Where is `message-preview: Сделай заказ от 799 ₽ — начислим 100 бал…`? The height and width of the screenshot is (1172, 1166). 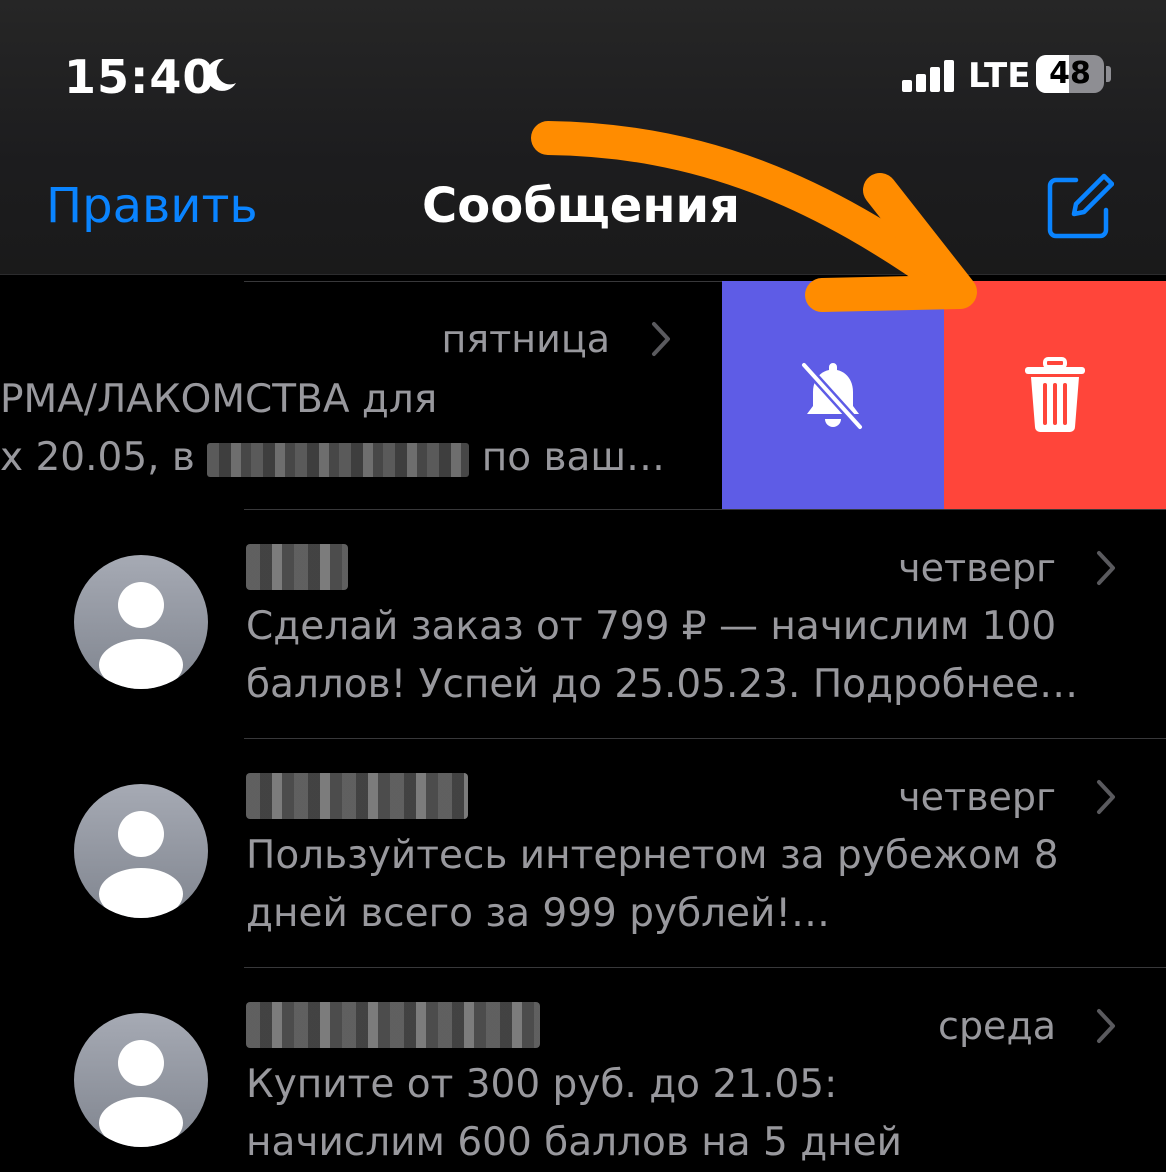 message-preview: Сделай заказ от 799 ₽ — начислим 100 бал… is located at coordinates (686, 656).